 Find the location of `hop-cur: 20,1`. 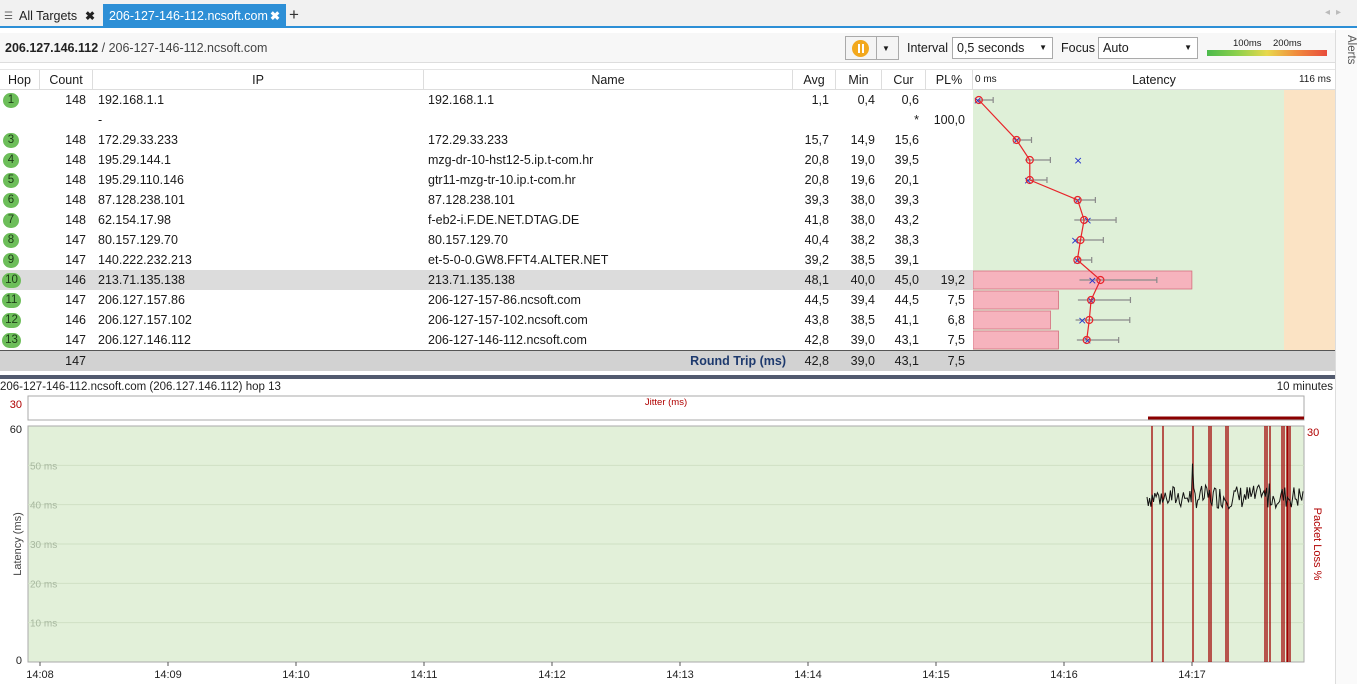

hop-cur: 20,1 is located at coordinates (906, 180).